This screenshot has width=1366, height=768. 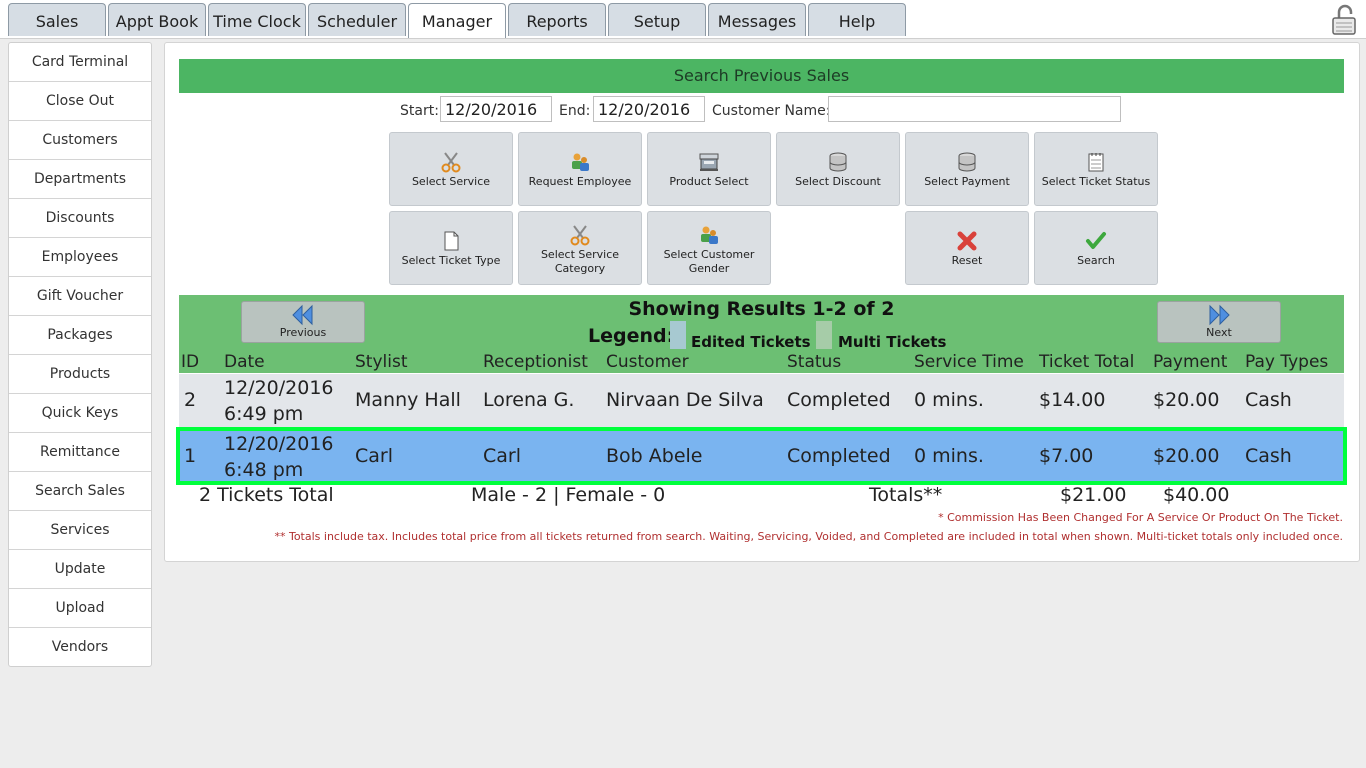 I want to click on cell-status: Completed, so click(x=839, y=456).